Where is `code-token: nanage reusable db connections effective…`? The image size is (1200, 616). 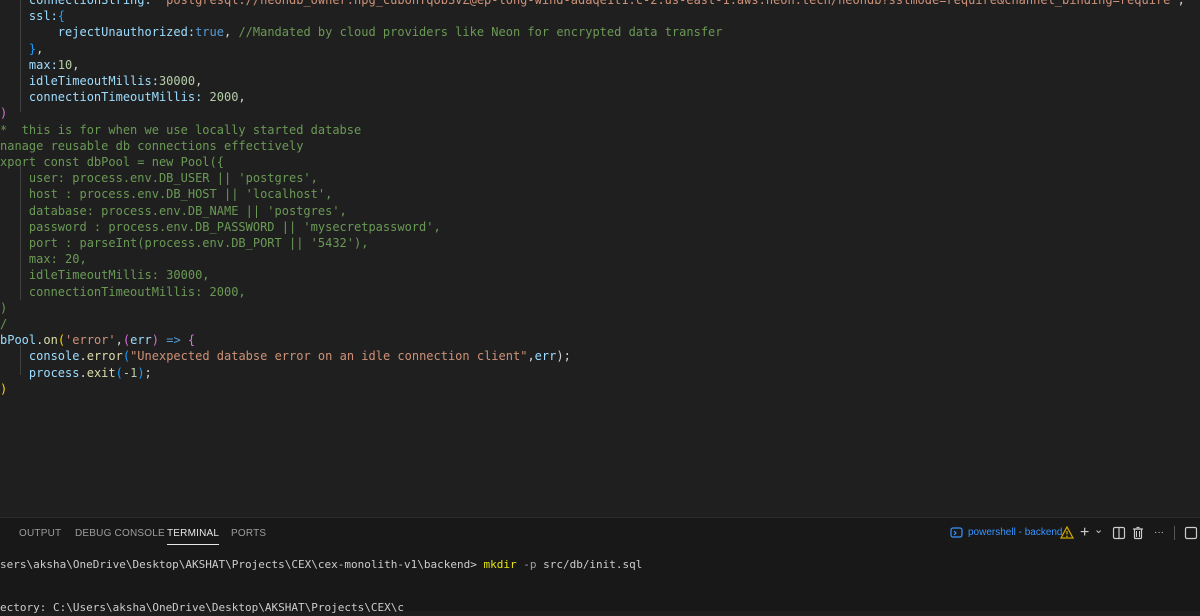 code-token: nanage reusable db connections effective… is located at coordinates (152, 145).